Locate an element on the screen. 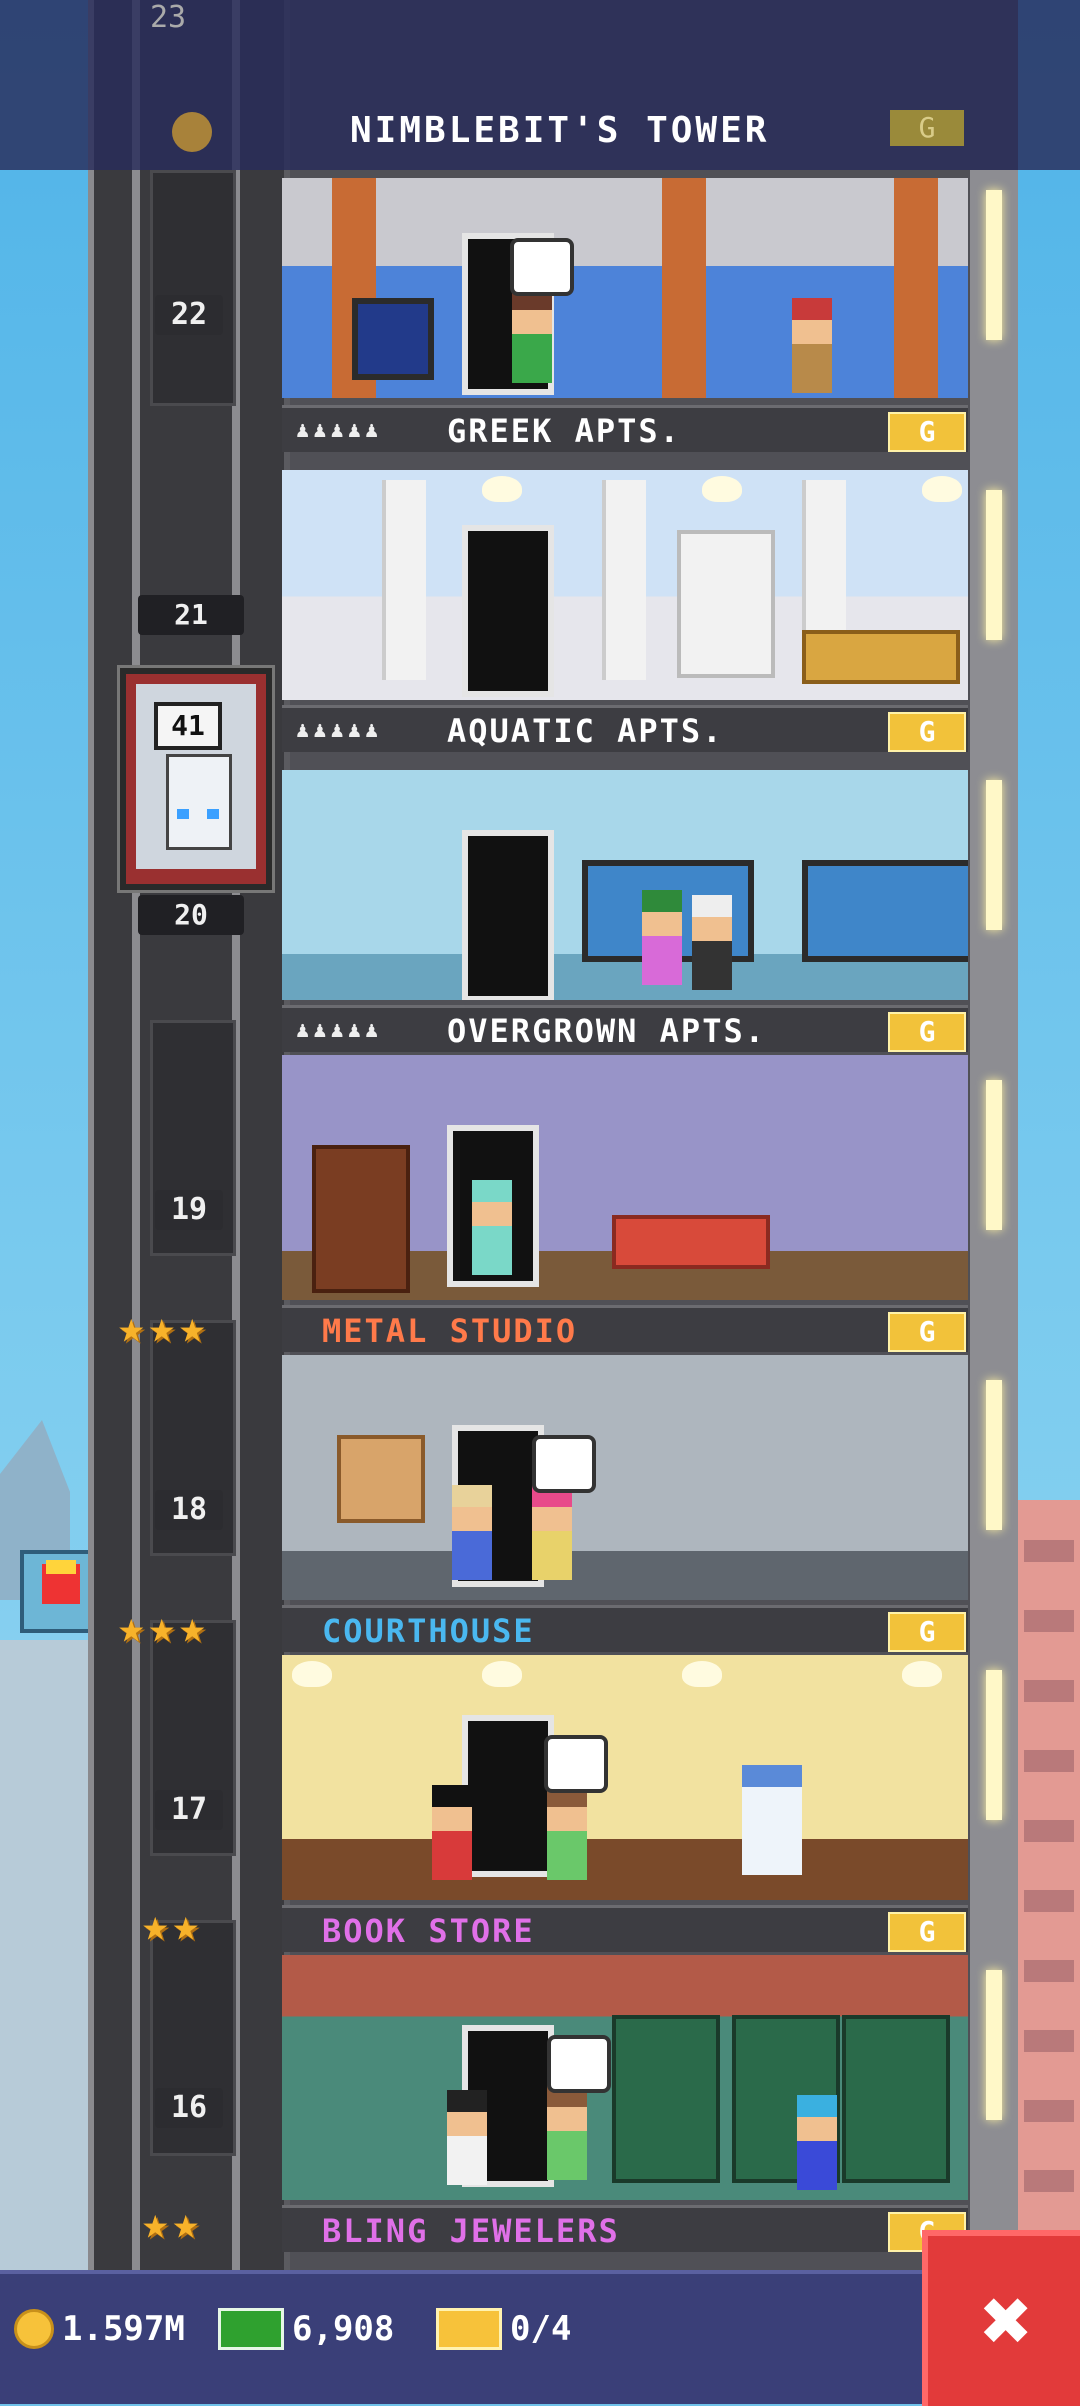 This screenshot has width=1080, height=2406. bux-stat: 6,908 is located at coordinates (306, 2329).